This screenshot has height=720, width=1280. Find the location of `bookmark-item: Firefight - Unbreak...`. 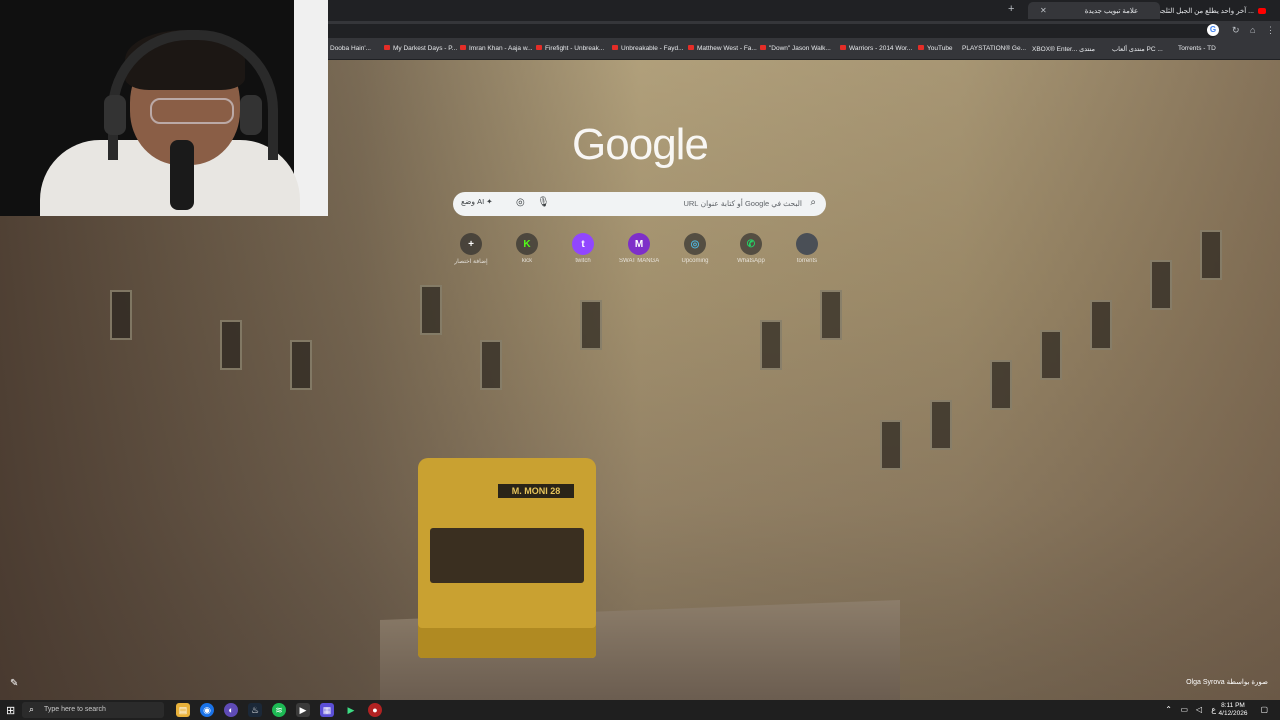

bookmark-item: Firefight - Unbreak... is located at coordinates (570, 48).